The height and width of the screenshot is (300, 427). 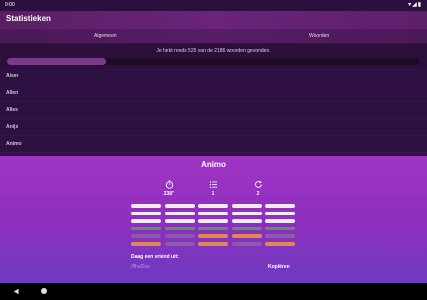 What do you see at coordinates (140, 267) in the screenshot?
I see `share-link: /ffhaDue` at bounding box center [140, 267].